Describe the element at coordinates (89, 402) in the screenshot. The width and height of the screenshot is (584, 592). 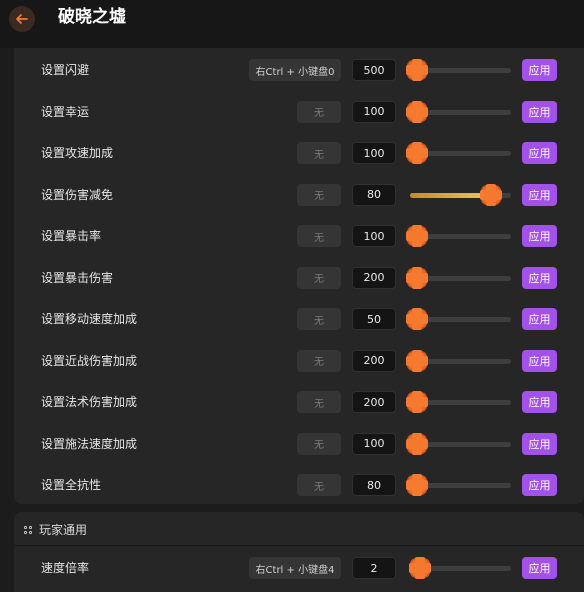
I see `setting-label: 设置法术伤害加成` at that location.